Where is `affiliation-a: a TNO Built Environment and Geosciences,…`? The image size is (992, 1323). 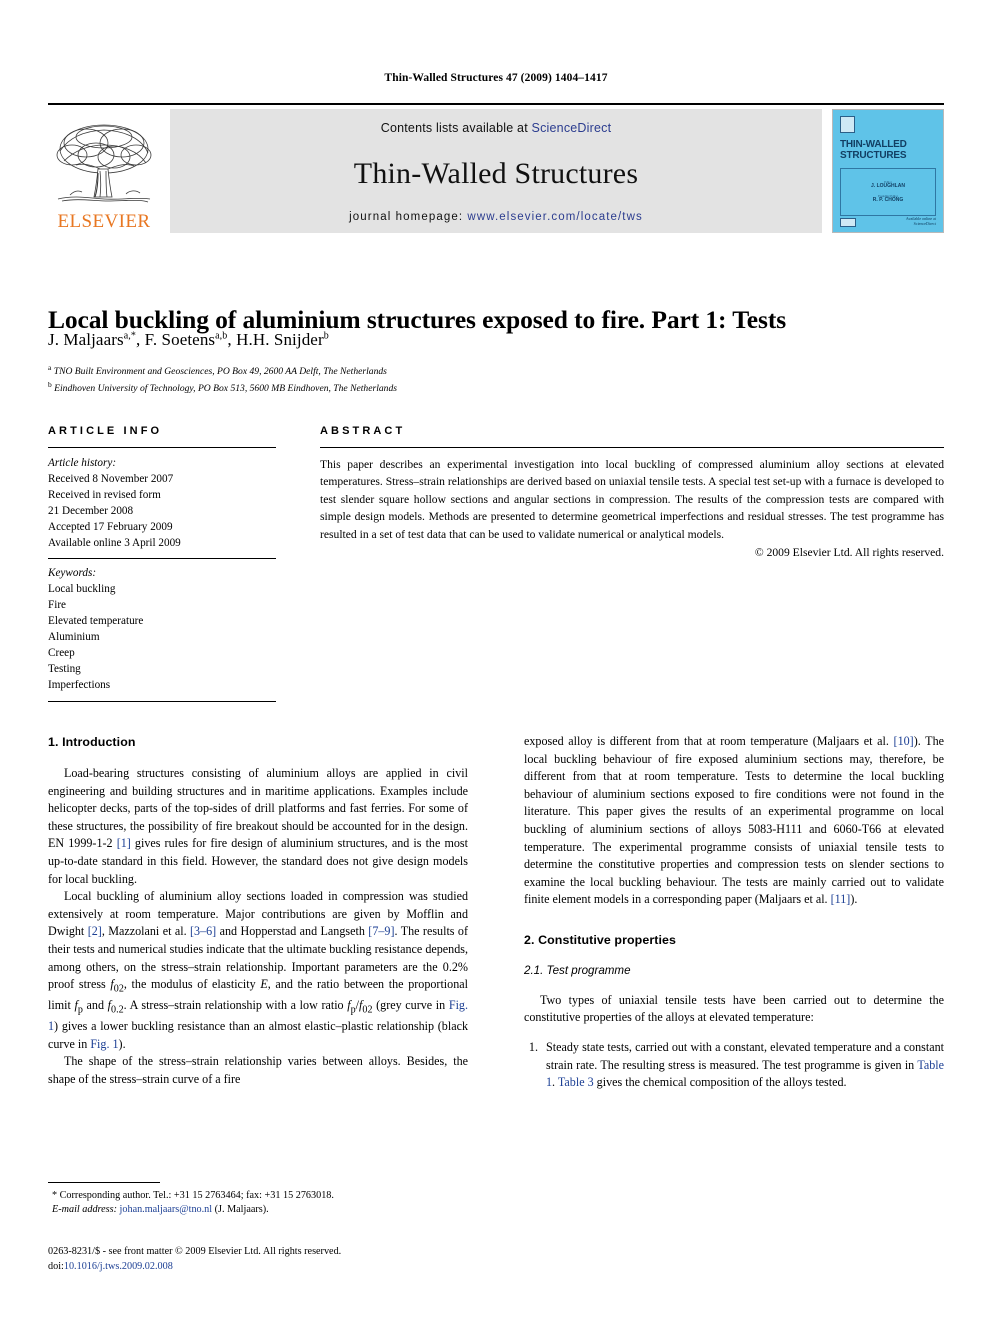
affiliation-a: a TNO Built Environment and Geosciences,… is located at coordinates (217, 370).